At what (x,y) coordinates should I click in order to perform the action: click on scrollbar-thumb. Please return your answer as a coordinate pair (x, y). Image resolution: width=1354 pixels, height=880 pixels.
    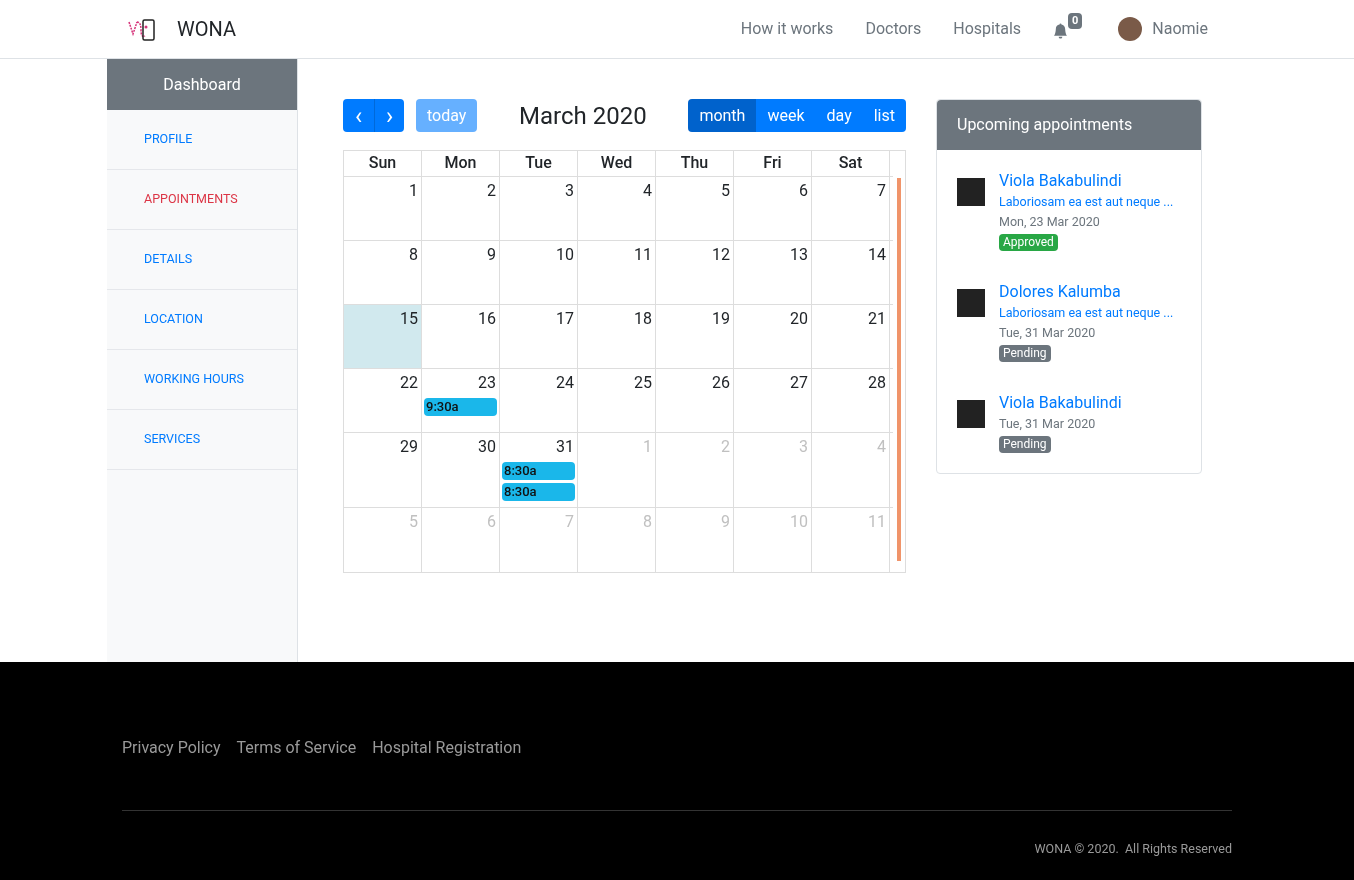
    Looking at the image, I should click on (899, 369).